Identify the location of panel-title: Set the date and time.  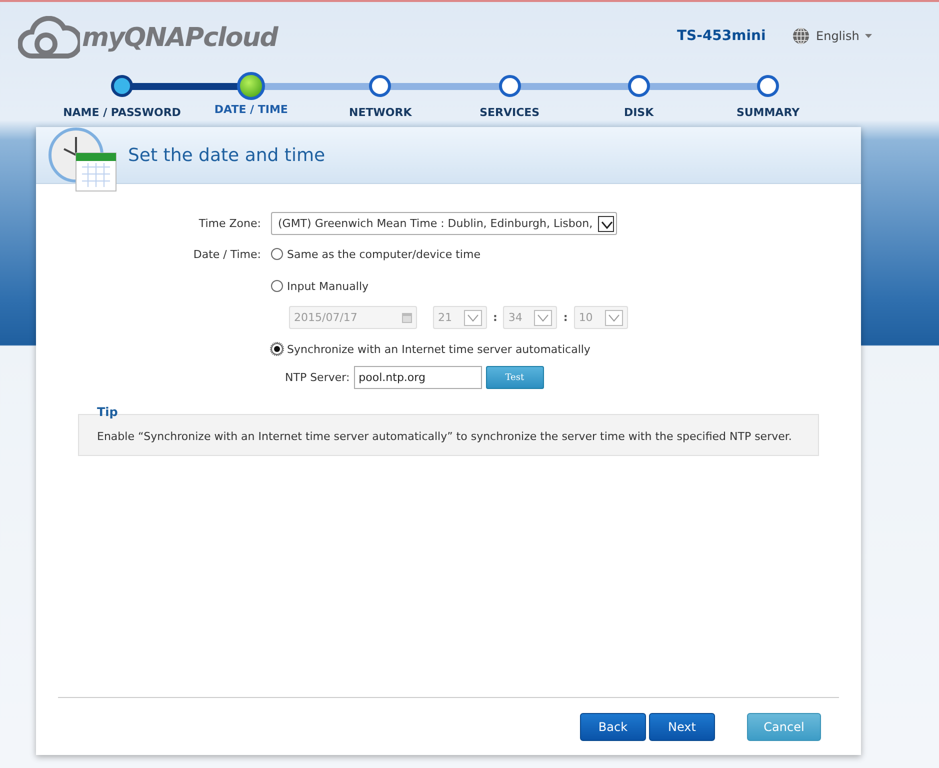
(227, 155).